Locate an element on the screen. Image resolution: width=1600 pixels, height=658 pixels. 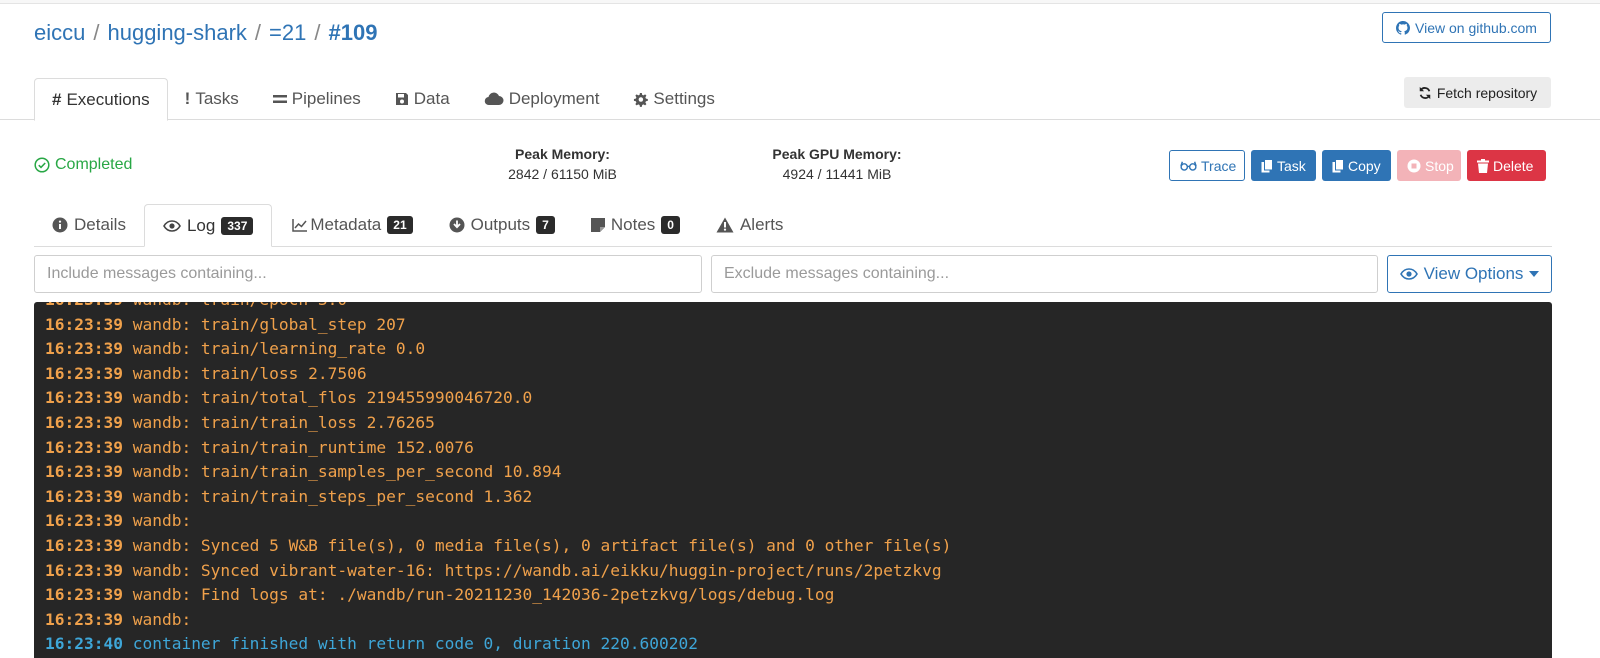
view-on-github-button: View on github.com is located at coordinates (1466, 27).